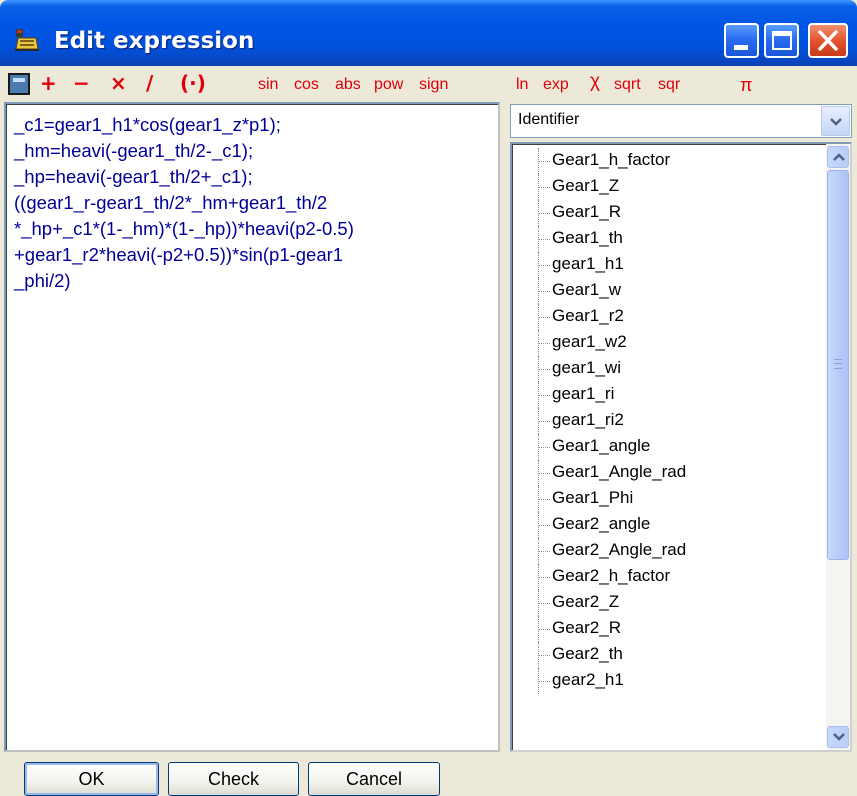 The width and height of the screenshot is (857, 796). I want to click on tree-item: Gear1_w, so click(668, 291).